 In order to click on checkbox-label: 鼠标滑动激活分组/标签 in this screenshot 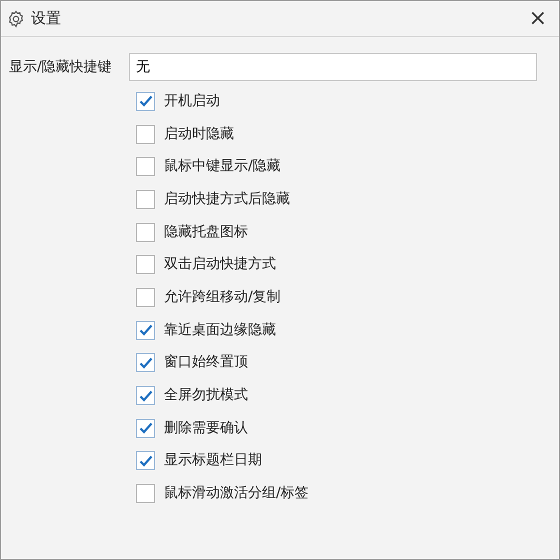, I will do `click(236, 494)`.